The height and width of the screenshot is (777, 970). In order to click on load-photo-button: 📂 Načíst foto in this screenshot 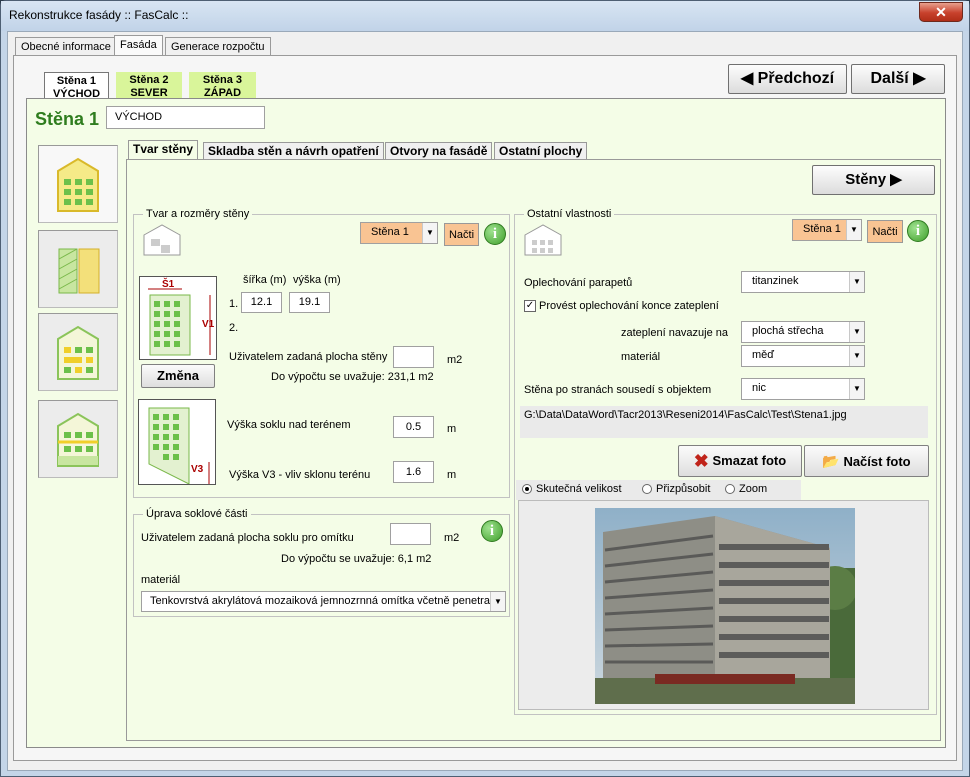, I will do `click(866, 461)`.